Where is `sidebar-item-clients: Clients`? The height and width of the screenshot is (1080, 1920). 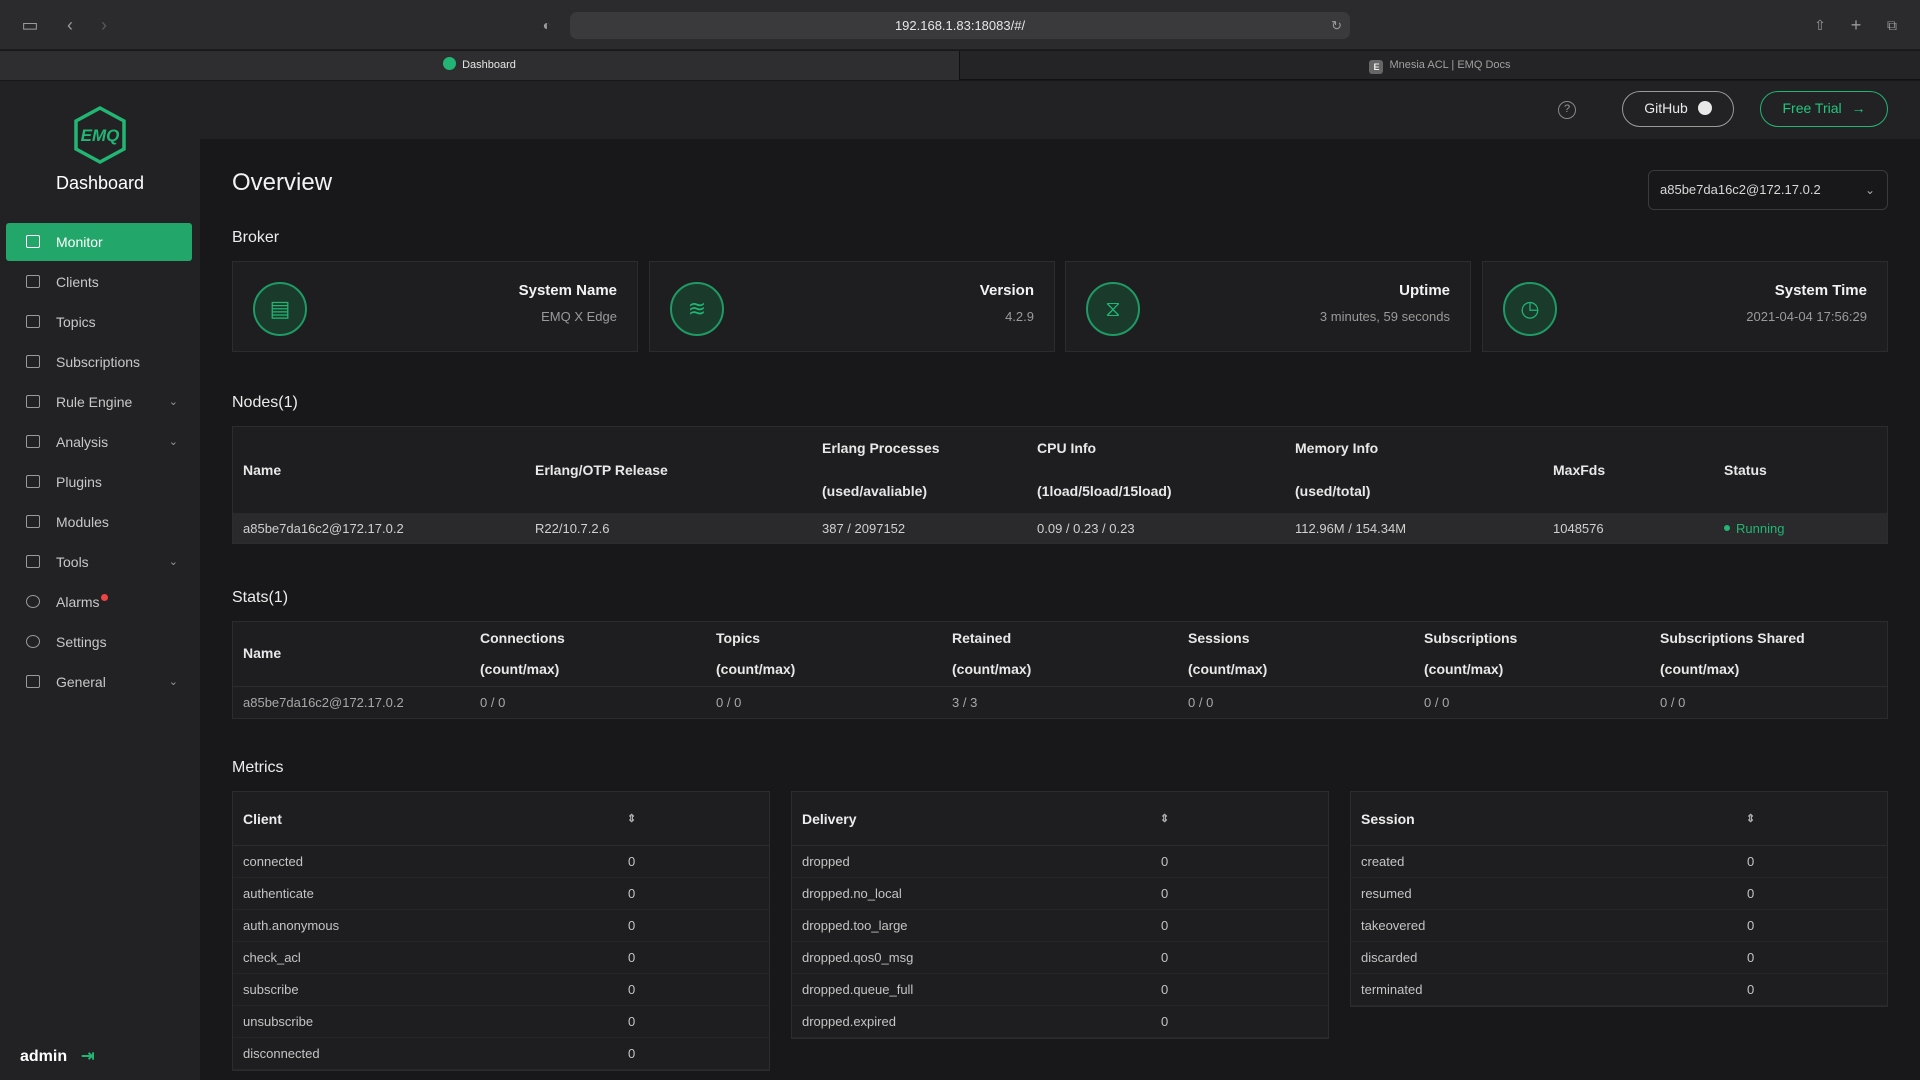
sidebar-item-clients: Clients is located at coordinates (99, 282).